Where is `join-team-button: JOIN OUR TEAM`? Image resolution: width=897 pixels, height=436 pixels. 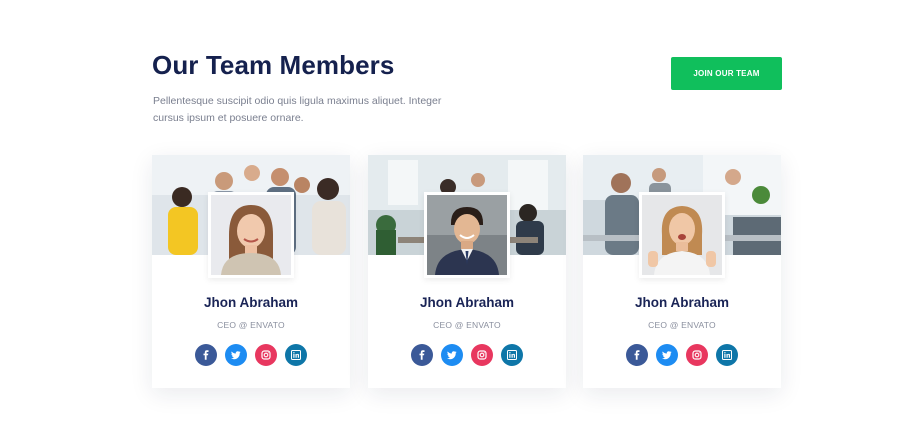 join-team-button: JOIN OUR TEAM is located at coordinates (726, 73).